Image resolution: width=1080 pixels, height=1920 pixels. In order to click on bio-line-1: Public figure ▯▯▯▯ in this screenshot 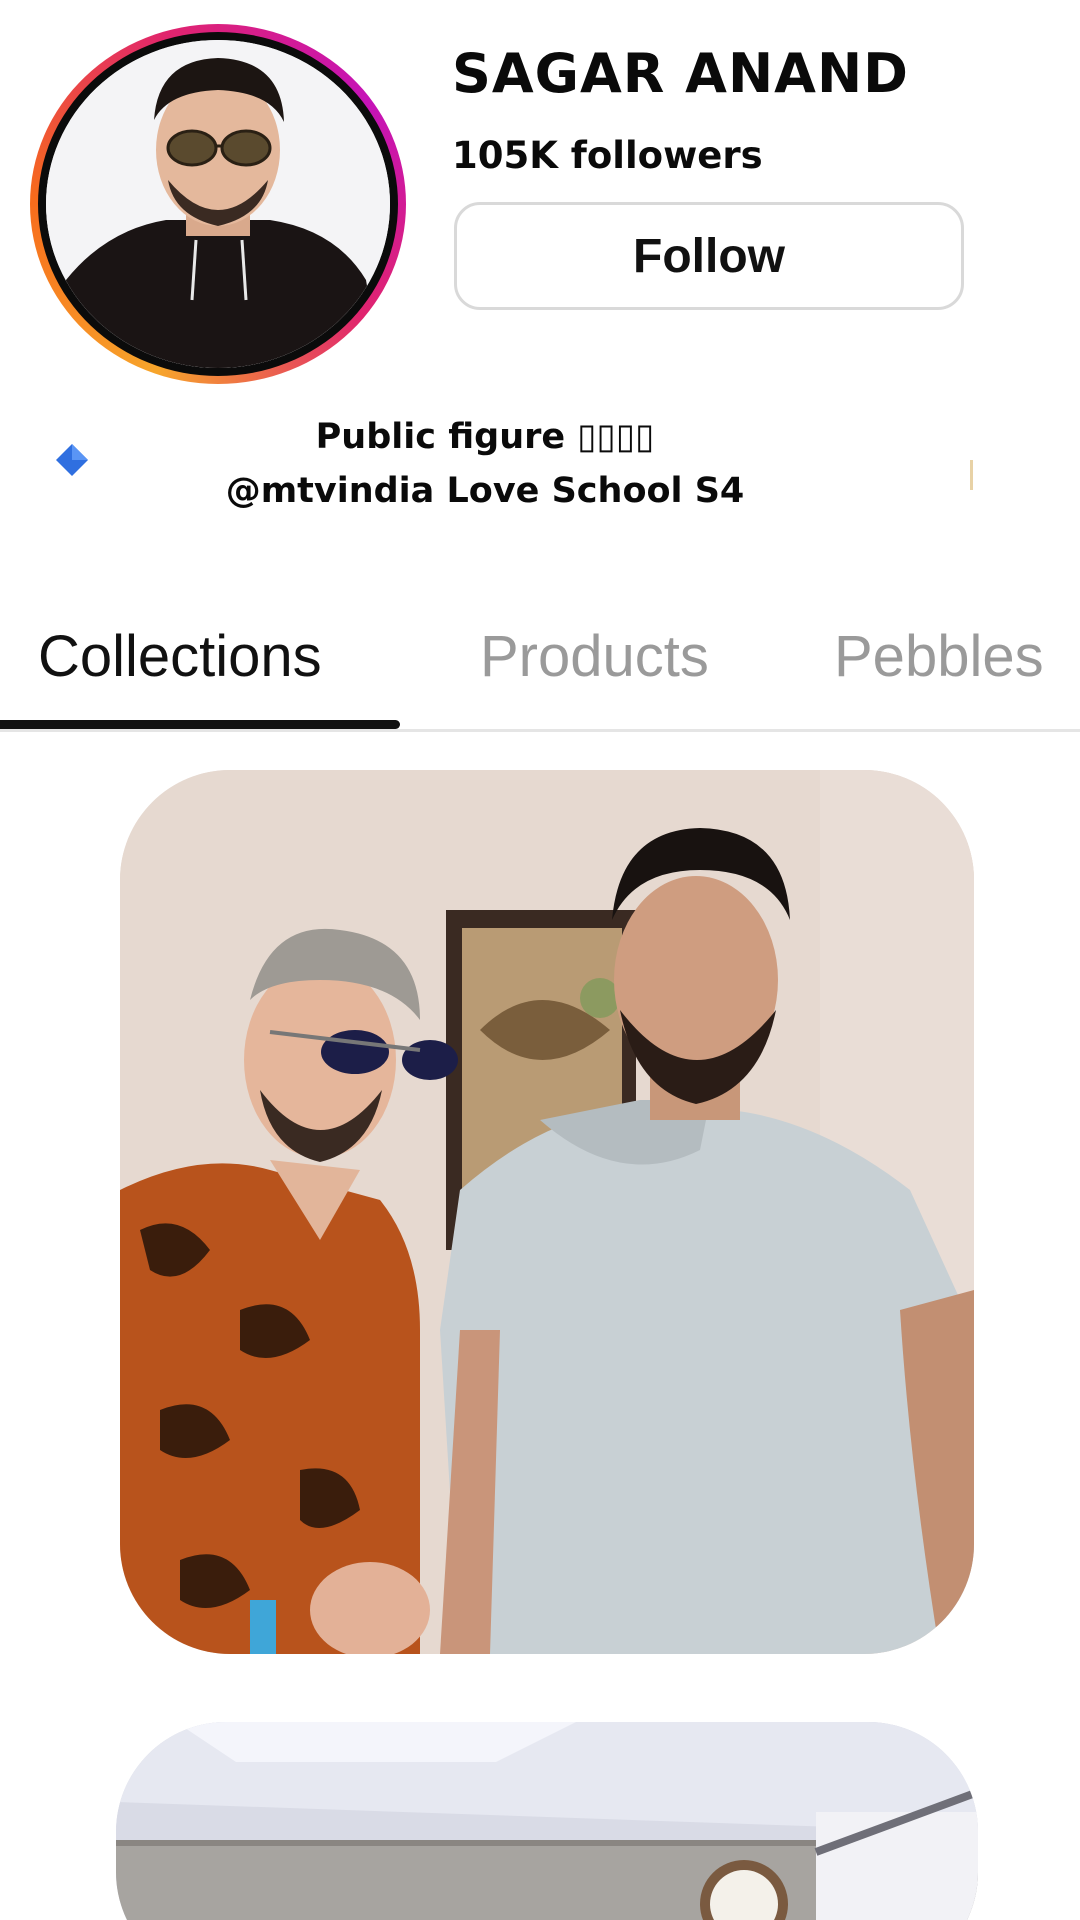, I will do `click(485, 437)`.